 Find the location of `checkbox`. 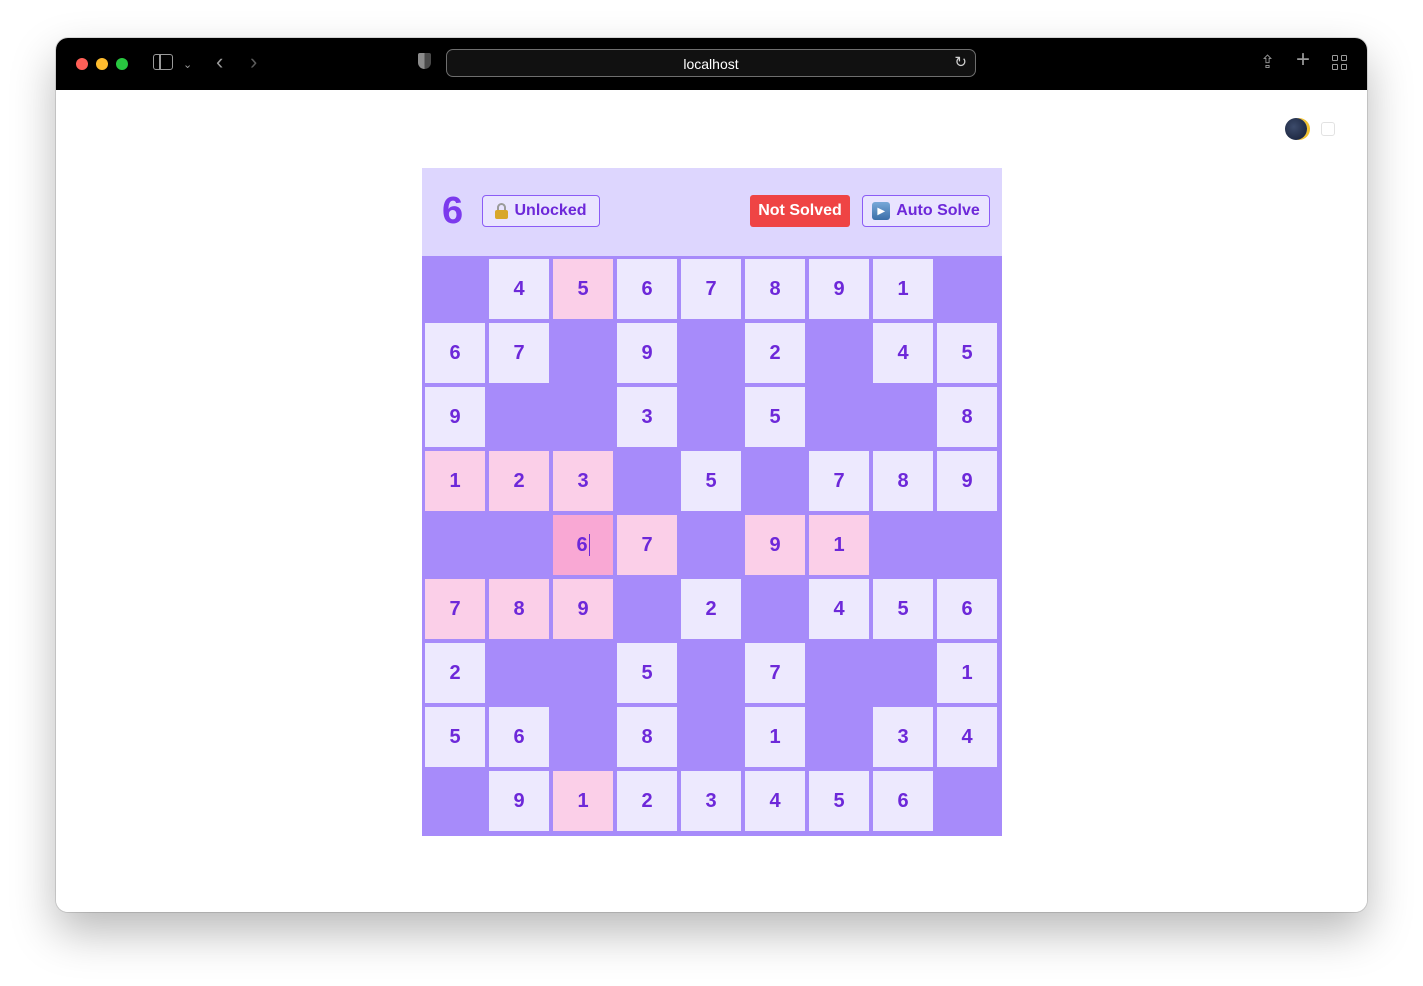

checkbox is located at coordinates (1328, 129).